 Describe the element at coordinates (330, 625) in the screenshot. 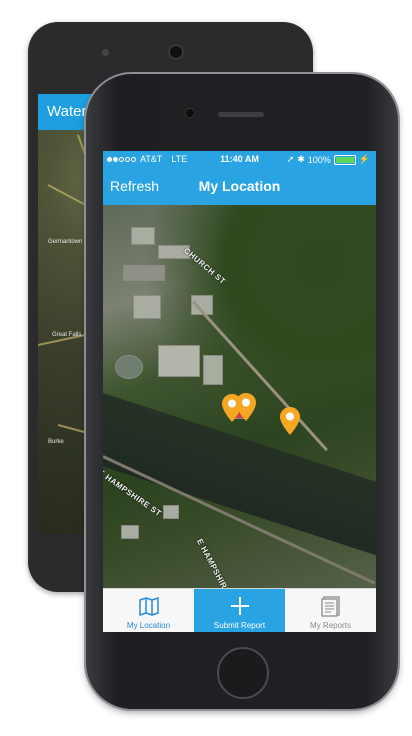

I see `tab-my-reports-label: My Reports` at that location.